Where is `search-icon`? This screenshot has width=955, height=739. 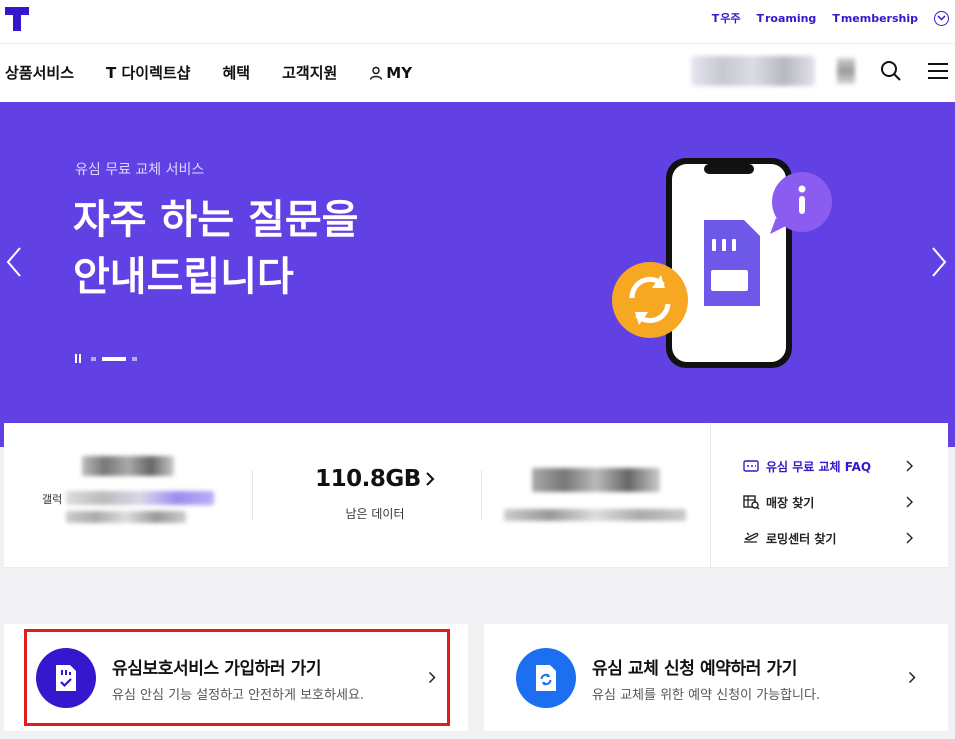
search-icon is located at coordinates (891, 71).